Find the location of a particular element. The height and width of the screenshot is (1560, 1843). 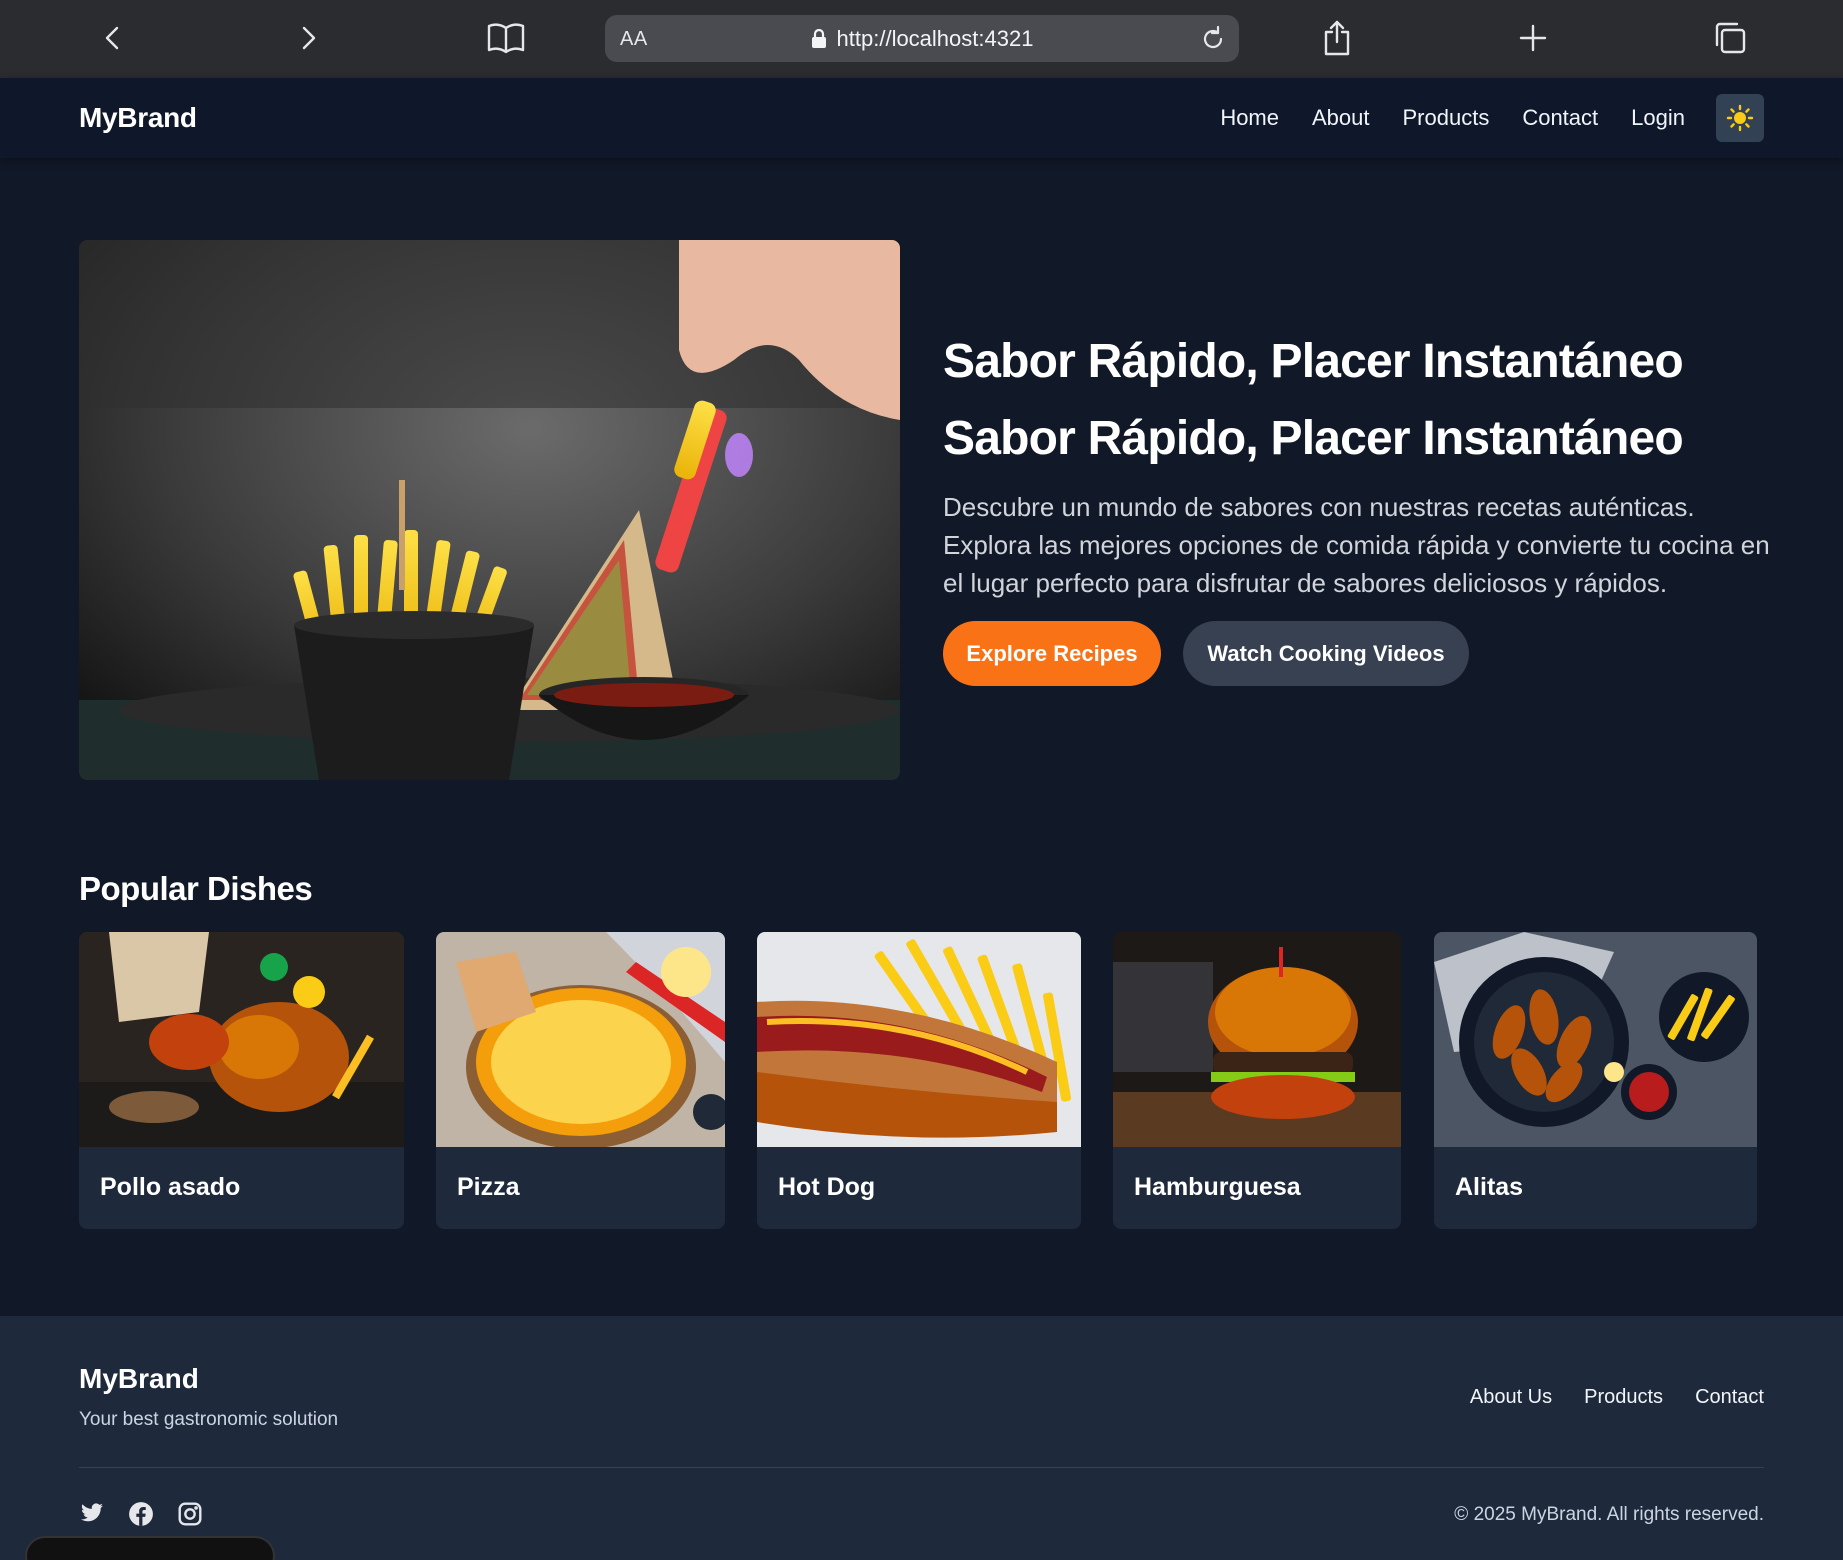

reader-button is located at coordinates (506, 38).